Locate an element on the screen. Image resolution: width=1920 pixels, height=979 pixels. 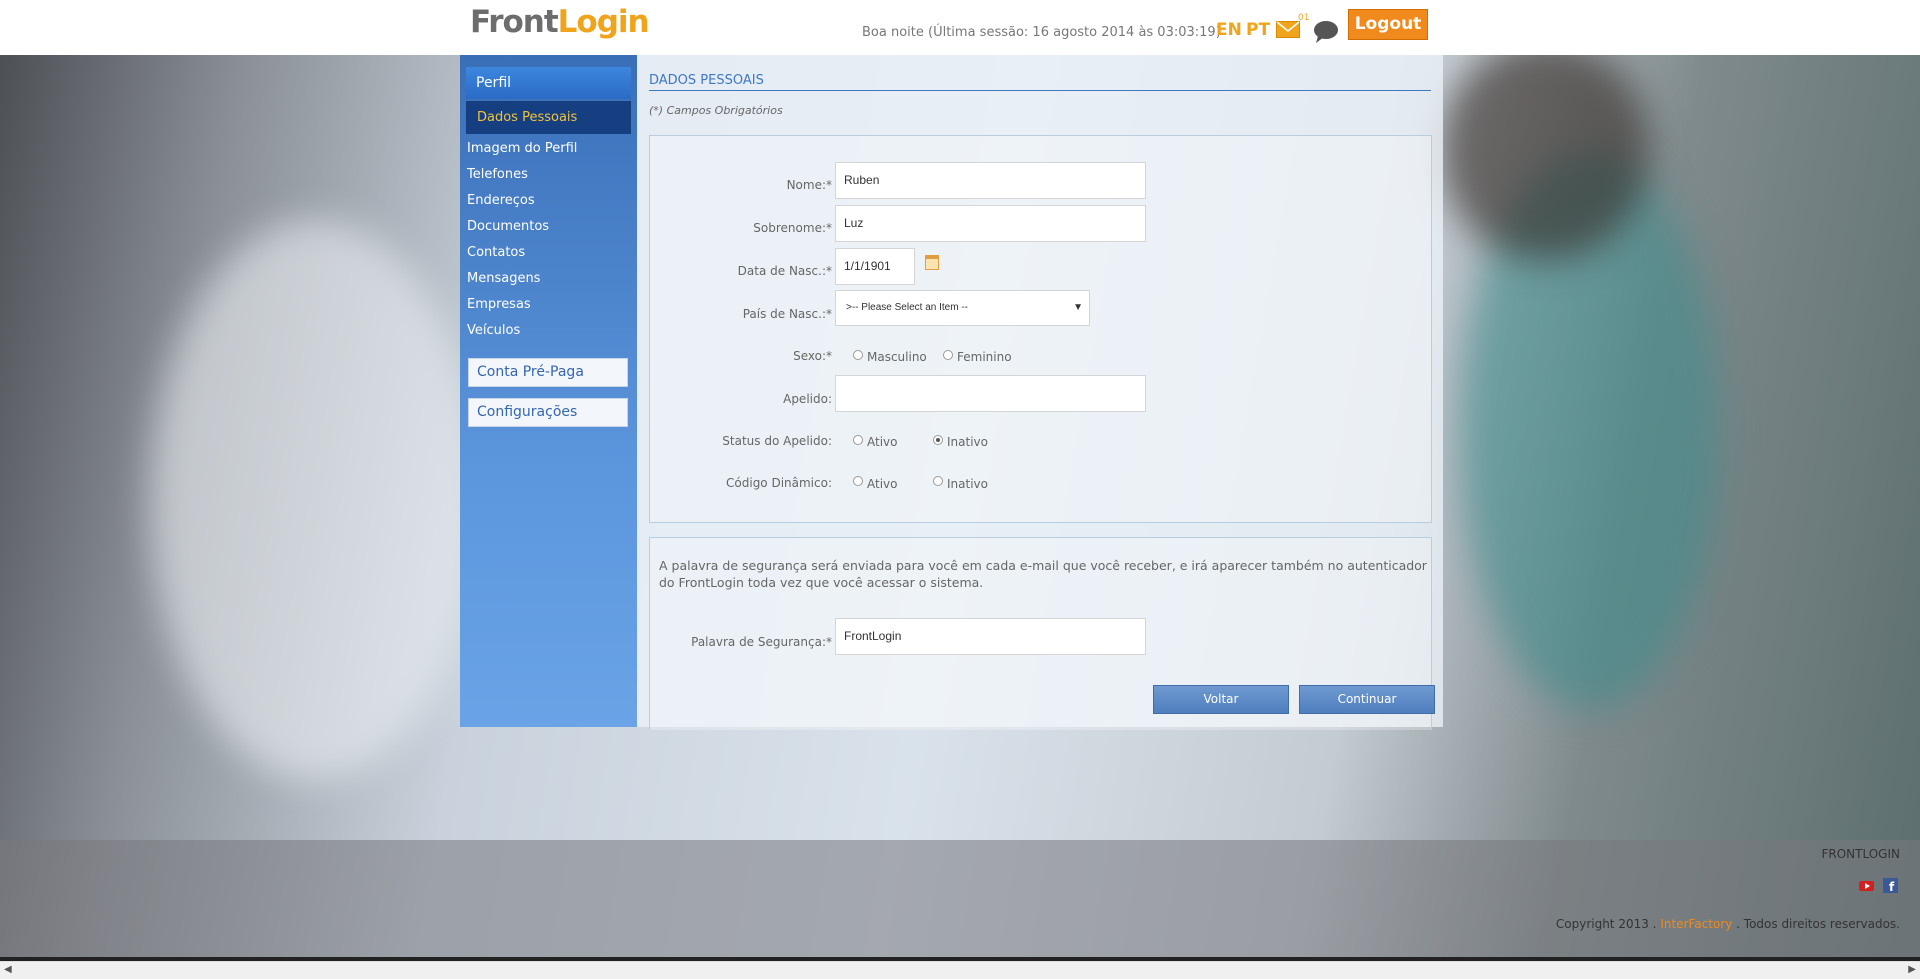
youtube-icon is located at coordinates (1866, 885).